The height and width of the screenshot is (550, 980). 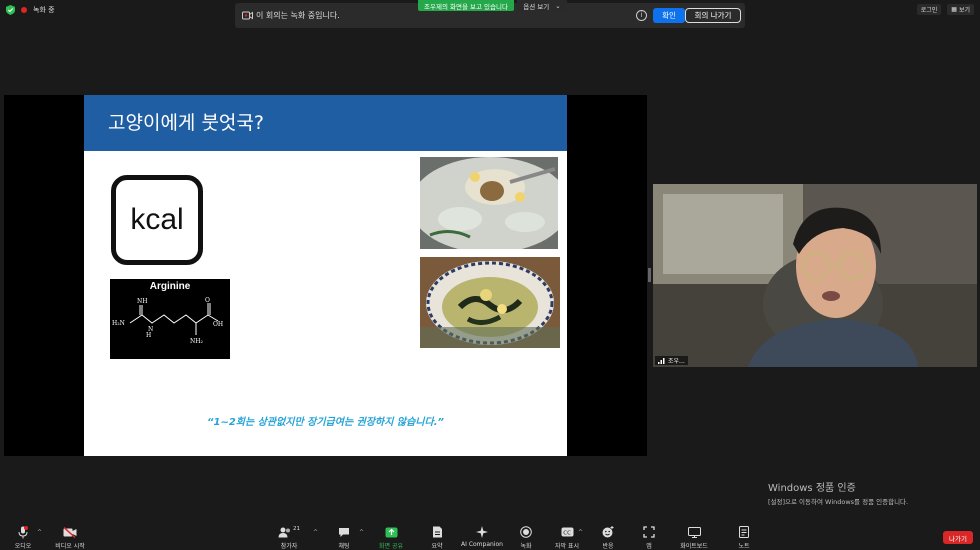 I want to click on view-options-label: 옵션 보기, so click(x=536, y=6).